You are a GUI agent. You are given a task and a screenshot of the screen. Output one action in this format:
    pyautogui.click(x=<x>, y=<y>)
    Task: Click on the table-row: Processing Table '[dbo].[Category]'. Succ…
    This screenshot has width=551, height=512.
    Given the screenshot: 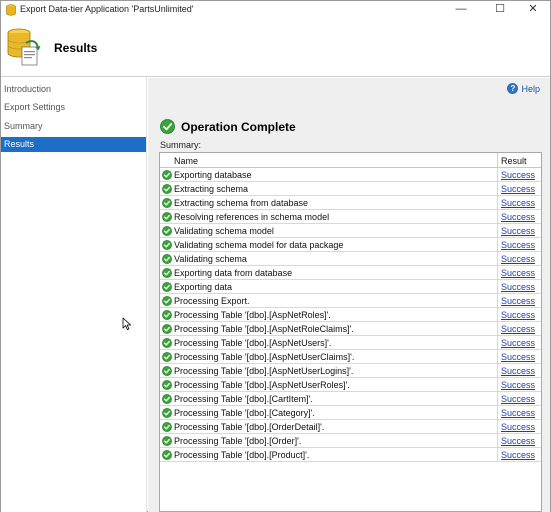 What is the action you would take?
    pyautogui.click(x=350, y=413)
    